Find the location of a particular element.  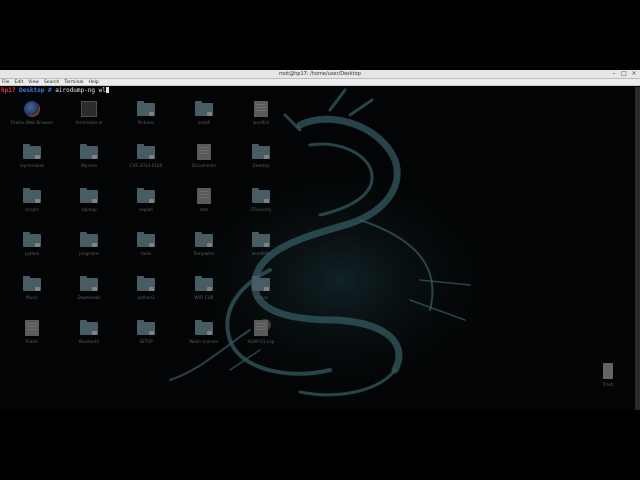

minimize-icon: – is located at coordinates (614, 74).